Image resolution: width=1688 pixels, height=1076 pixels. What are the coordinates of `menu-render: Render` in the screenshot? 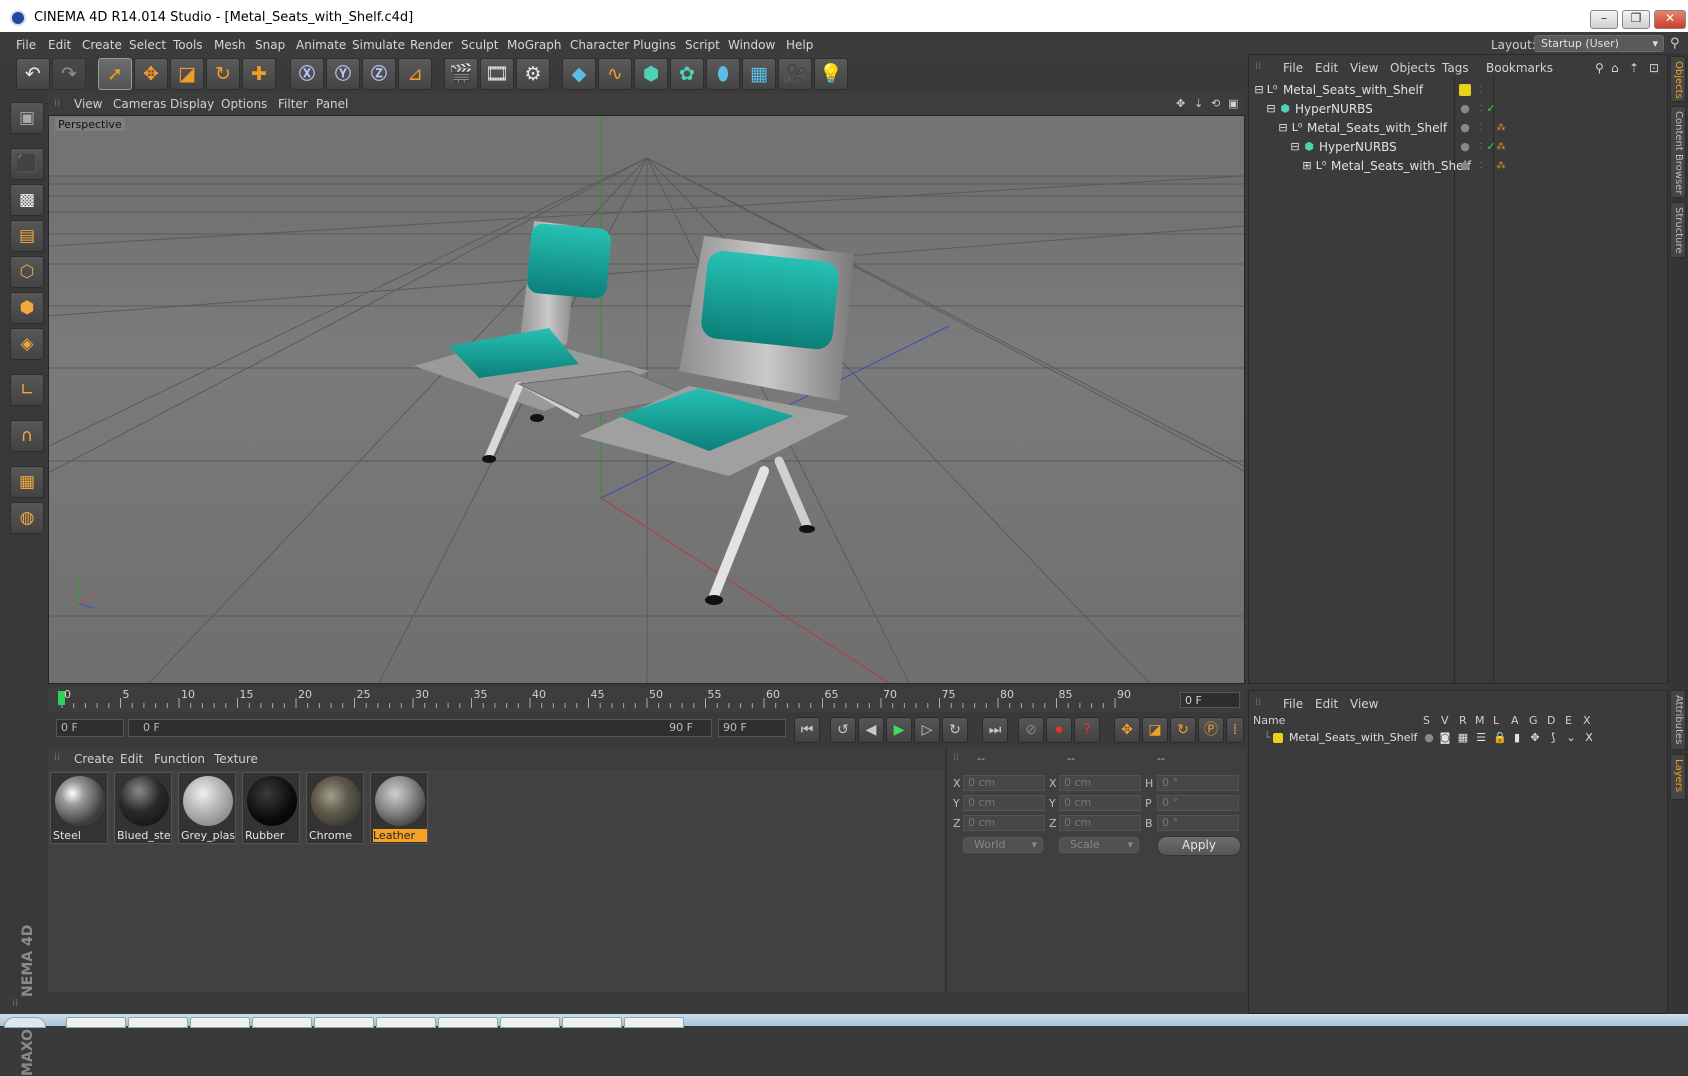 It's located at (431, 45).